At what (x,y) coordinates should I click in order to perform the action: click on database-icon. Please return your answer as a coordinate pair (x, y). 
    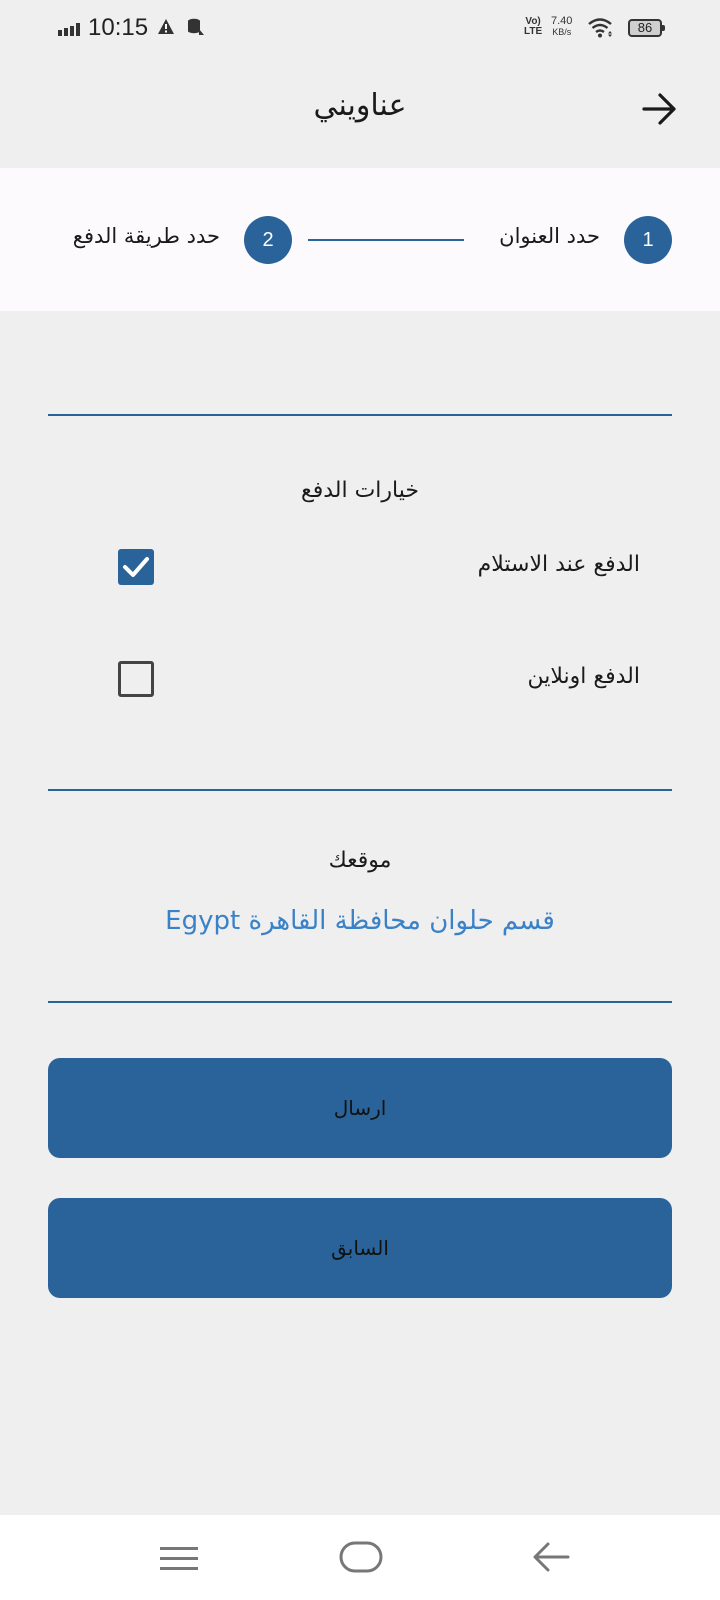
    Looking at the image, I should click on (196, 26).